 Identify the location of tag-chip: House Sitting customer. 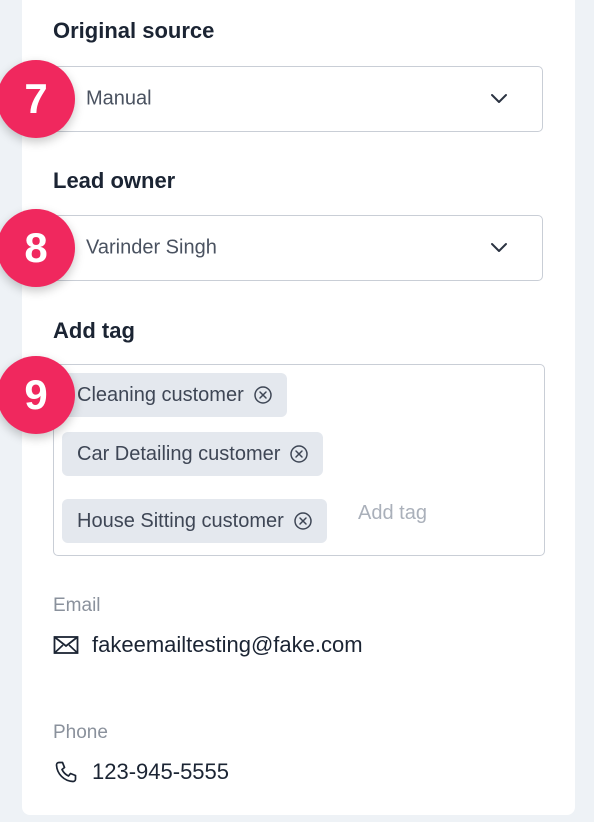
(194, 521).